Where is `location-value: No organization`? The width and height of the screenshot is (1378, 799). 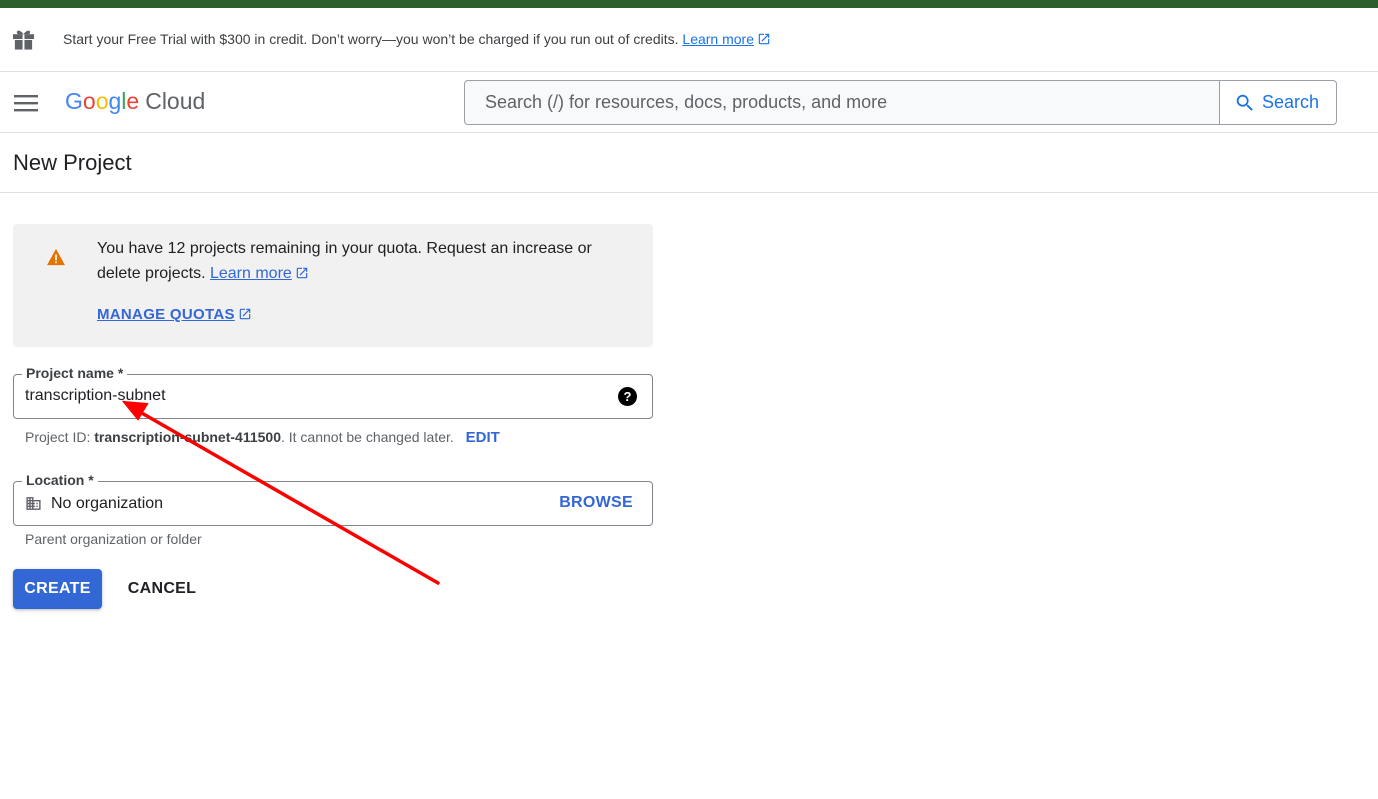 location-value: No organization is located at coordinates (107, 503).